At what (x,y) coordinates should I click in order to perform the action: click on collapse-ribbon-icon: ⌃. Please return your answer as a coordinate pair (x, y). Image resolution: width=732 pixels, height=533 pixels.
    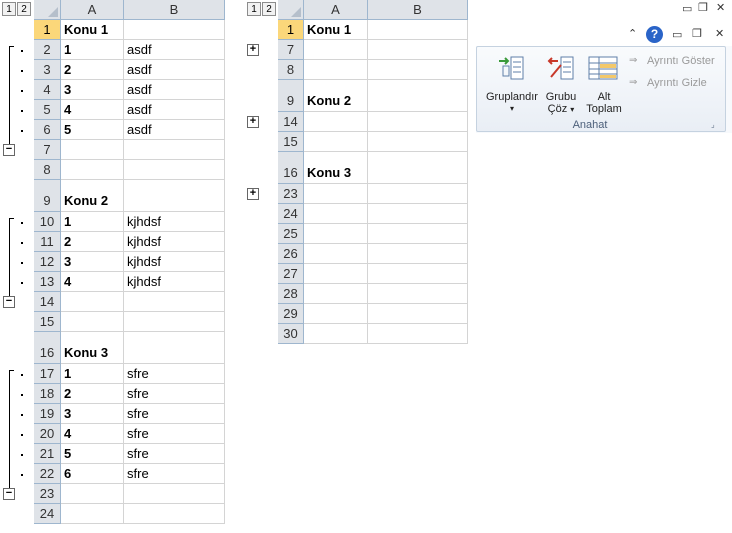
    Looking at the image, I should click on (632, 33).